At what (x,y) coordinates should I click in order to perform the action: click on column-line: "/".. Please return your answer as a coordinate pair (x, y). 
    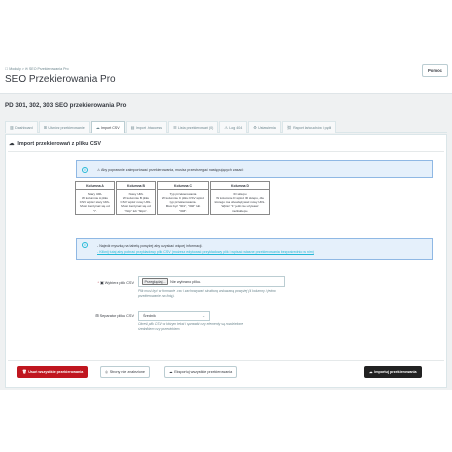
    Looking at the image, I should click on (95, 210).